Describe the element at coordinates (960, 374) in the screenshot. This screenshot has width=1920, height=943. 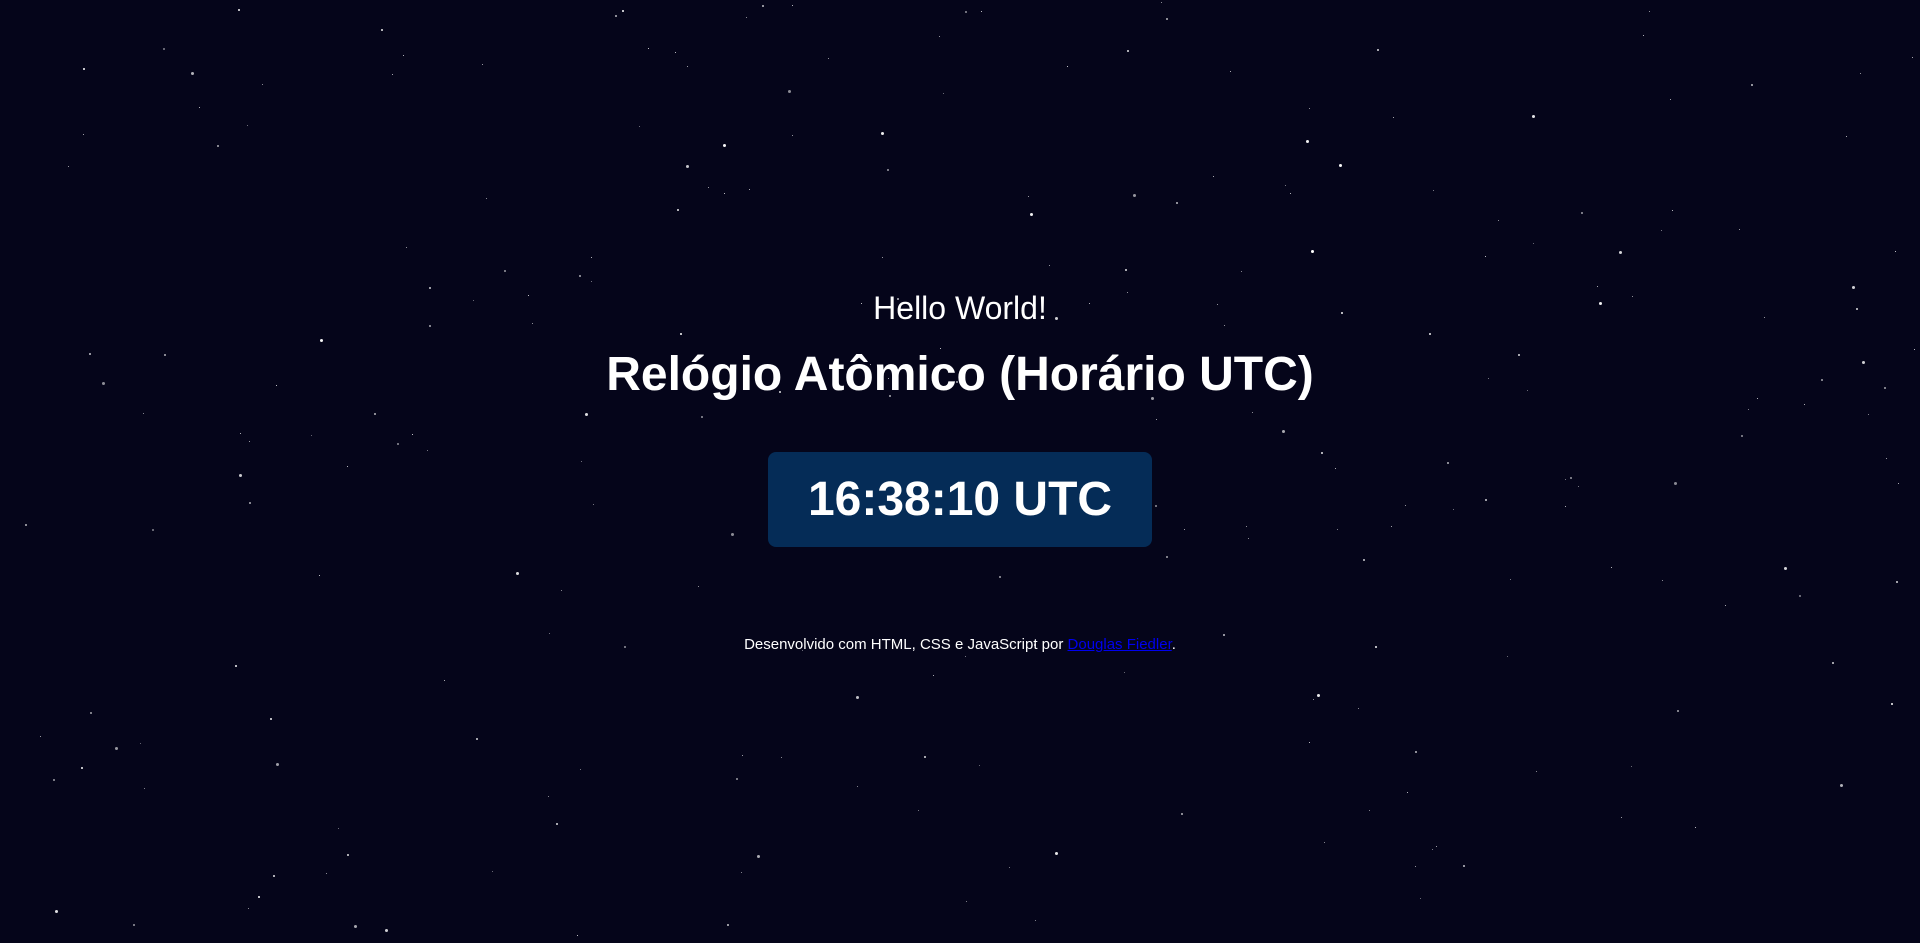
I see `page-title: Relógio Atômico (Horário UTC)` at that location.